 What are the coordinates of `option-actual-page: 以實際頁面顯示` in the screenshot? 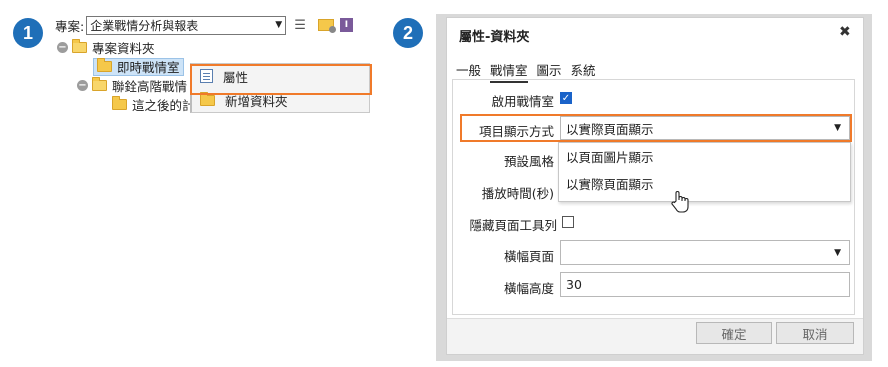 It's located at (704, 183).